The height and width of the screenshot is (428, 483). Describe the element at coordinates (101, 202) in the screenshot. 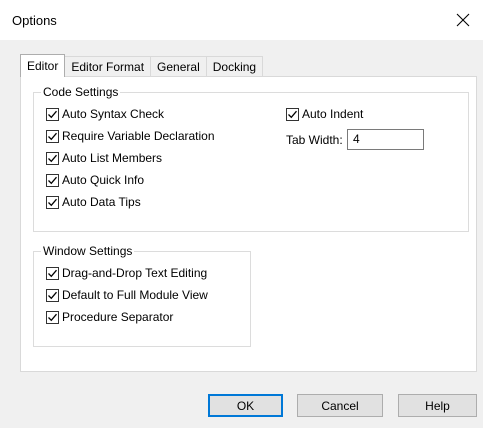

I see `checkbox-label: Auto Data Tips` at that location.